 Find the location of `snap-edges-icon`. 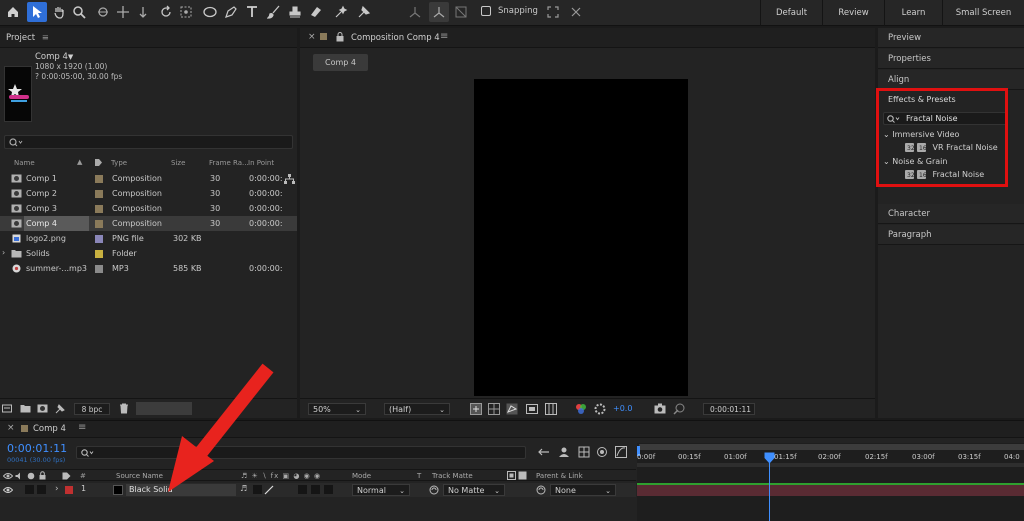

snap-edges-icon is located at coordinates (553, 12).